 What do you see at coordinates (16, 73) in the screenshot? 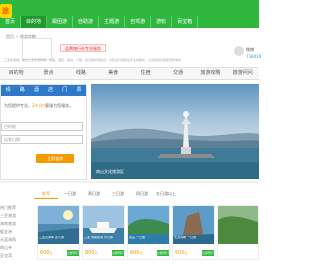
I see `category-destination: 目的地` at bounding box center [16, 73].